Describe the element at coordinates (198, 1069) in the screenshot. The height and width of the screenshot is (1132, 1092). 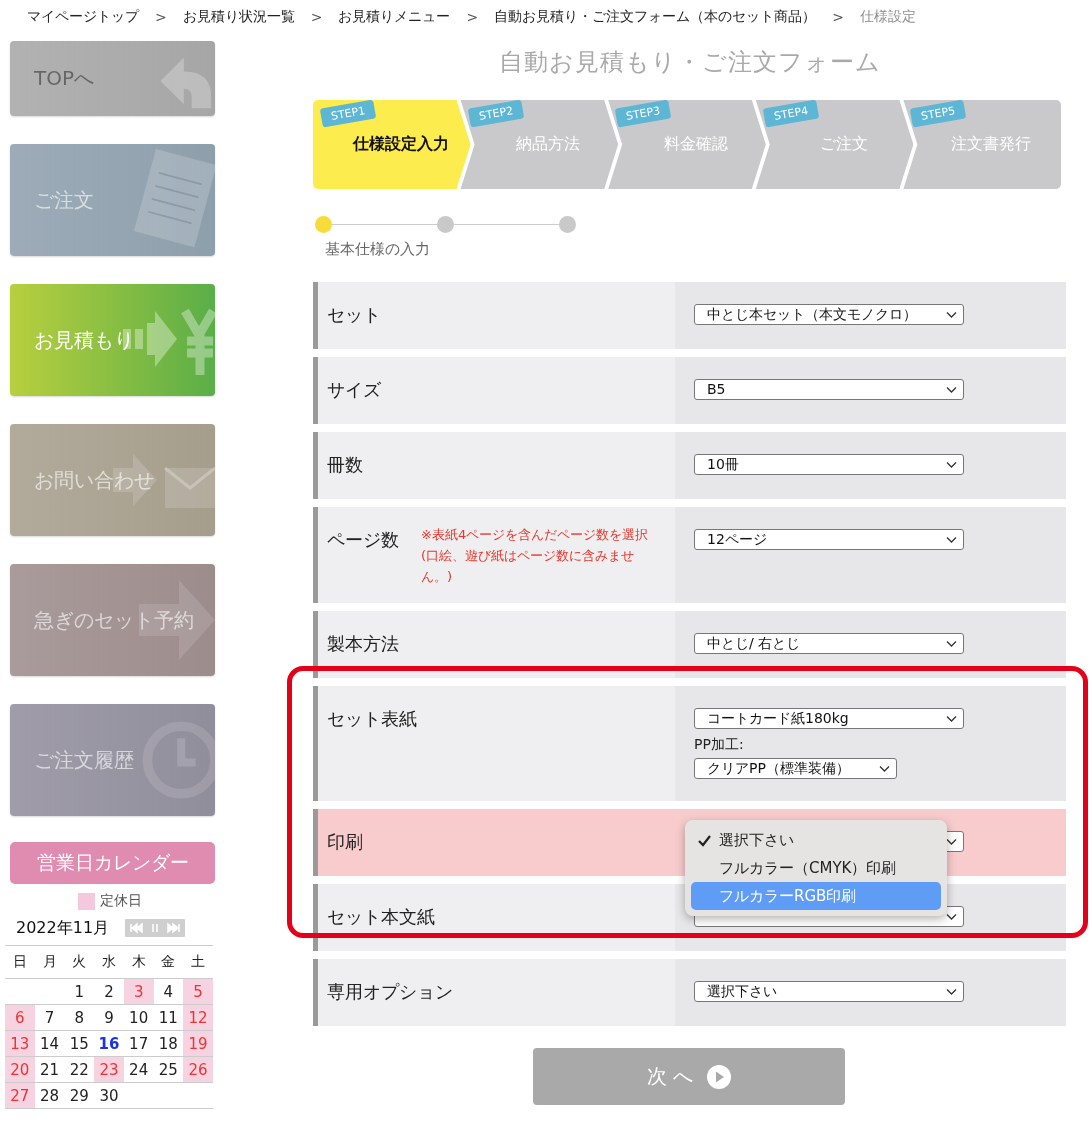
I see `holiday-cell: 26` at that location.